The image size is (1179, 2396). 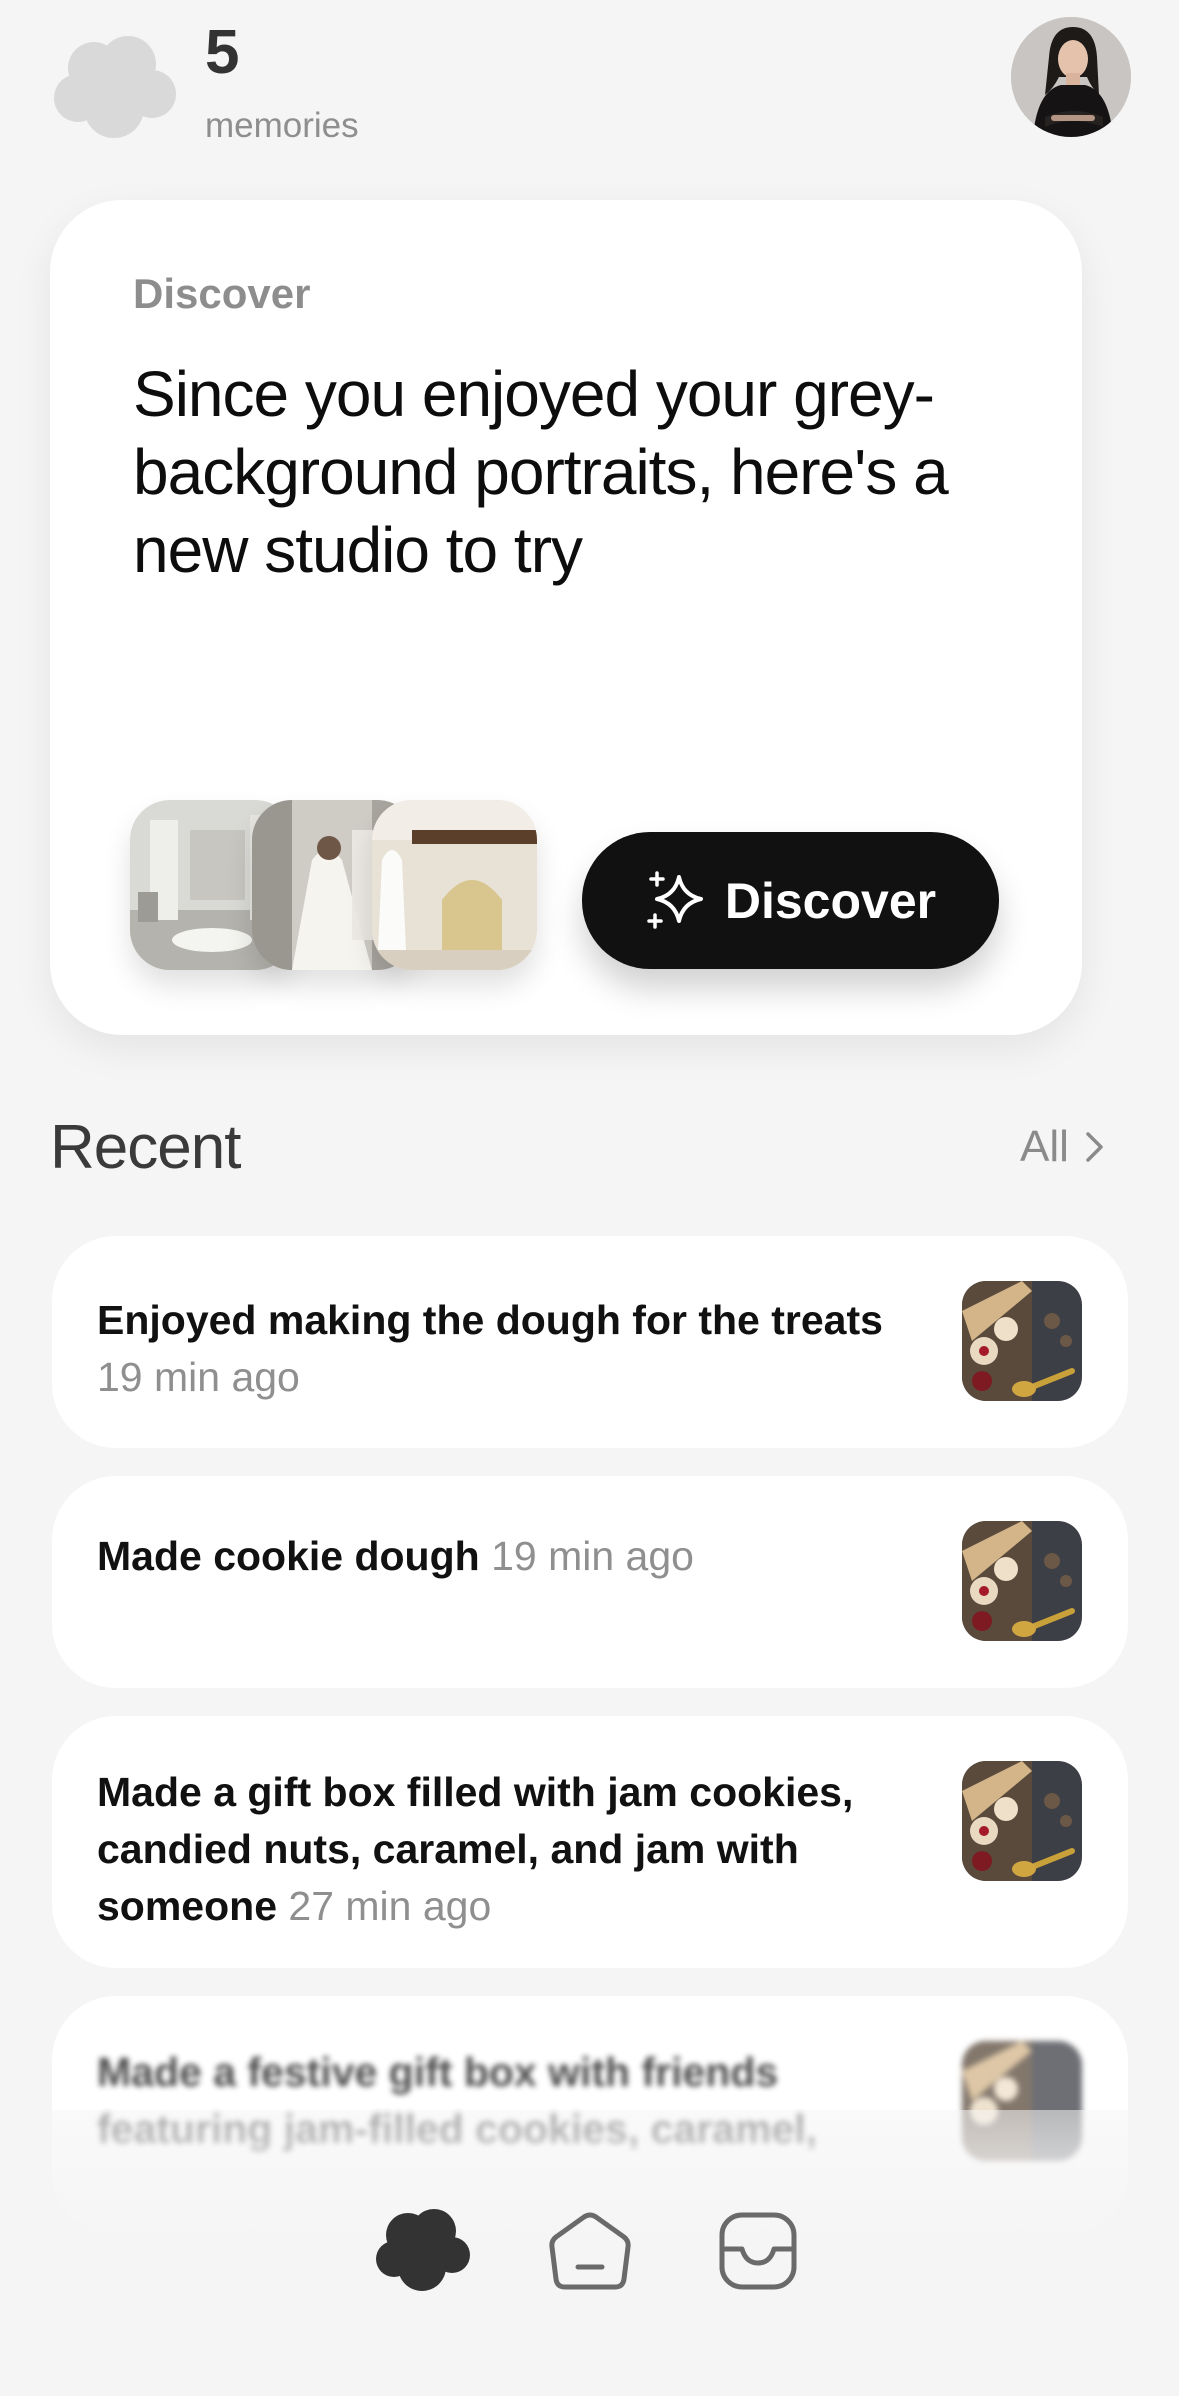 I want to click on bottom-navigation, so click(x=589, y=2245).